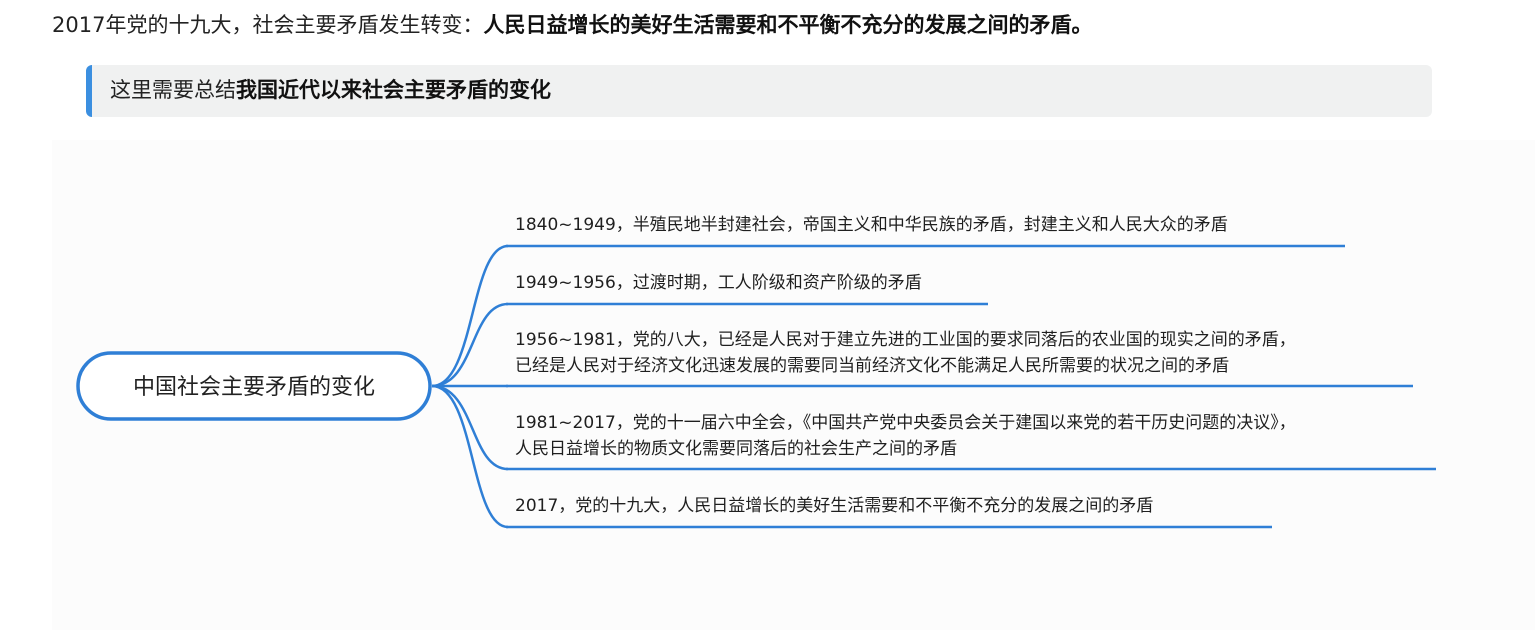 The height and width of the screenshot is (630, 1535). What do you see at coordinates (173, 90) in the screenshot?
I see `callout-plain: 这里需要总结` at bounding box center [173, 90].